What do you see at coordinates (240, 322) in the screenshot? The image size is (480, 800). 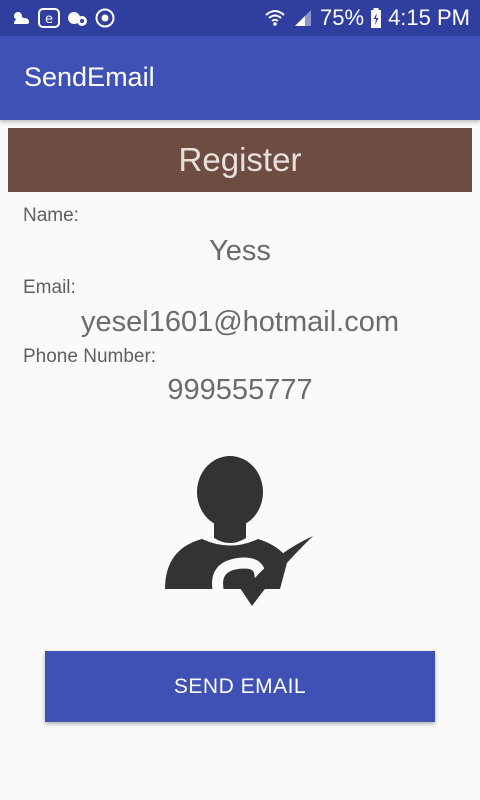 I see `email-value: yesel1601@hotmail.com` at bounding box center [240, 322].